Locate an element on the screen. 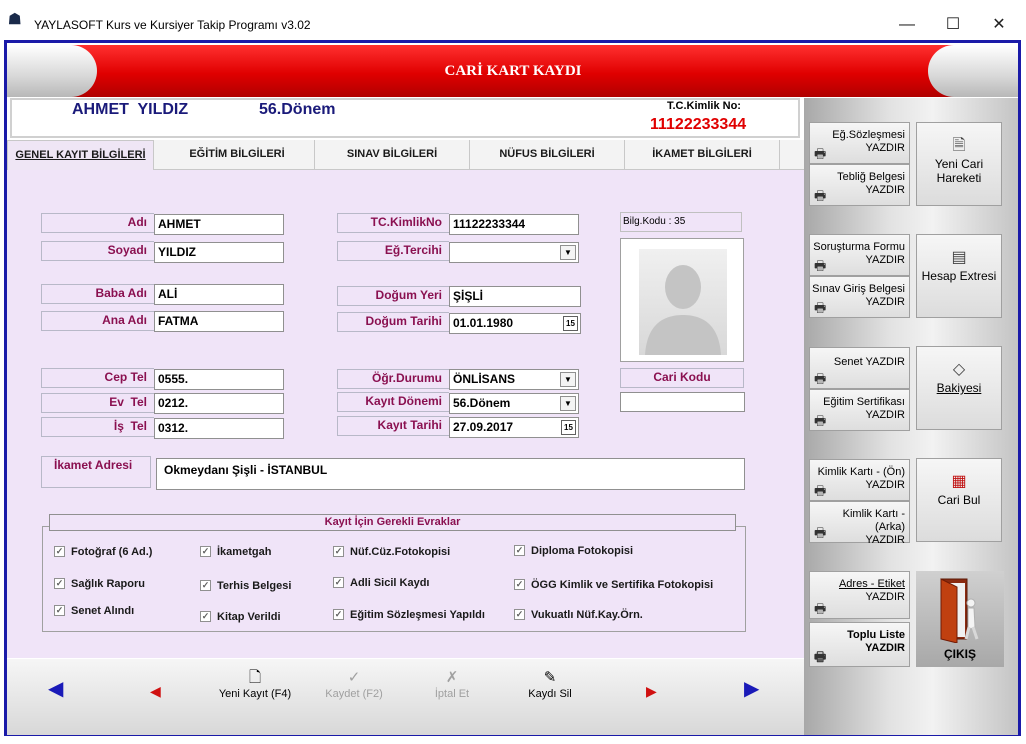 This screenshot has width=1026, height=744. kayit-donemi-select: 56.Dönem ▼ is located at coordinates (514, 403).